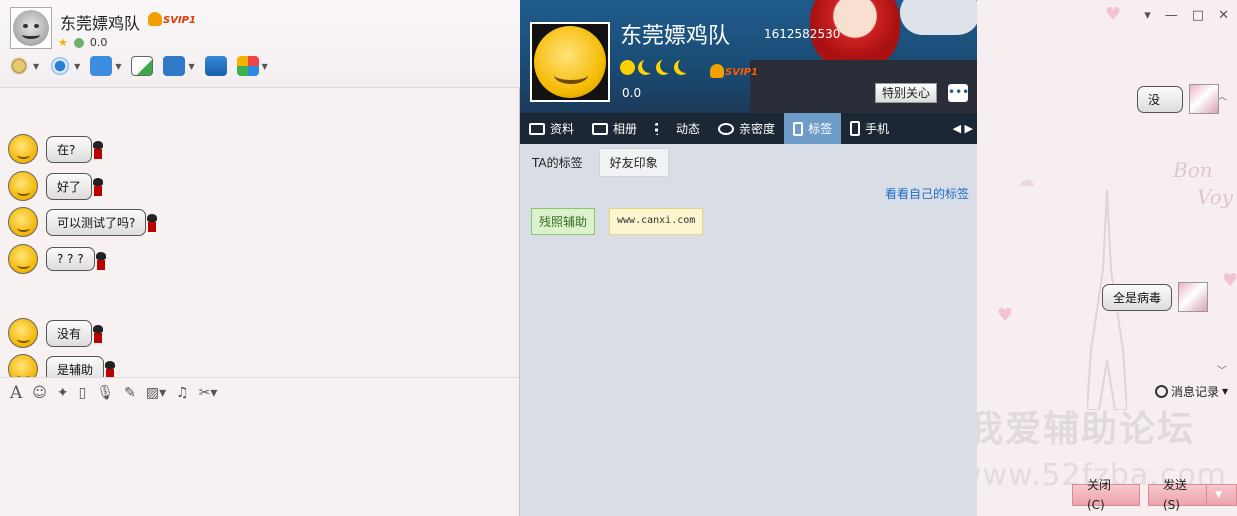  What do you see at coordinates (798, 128) in the screenshot?
I see `bookmark-icon` at bounding box center [798, 128].